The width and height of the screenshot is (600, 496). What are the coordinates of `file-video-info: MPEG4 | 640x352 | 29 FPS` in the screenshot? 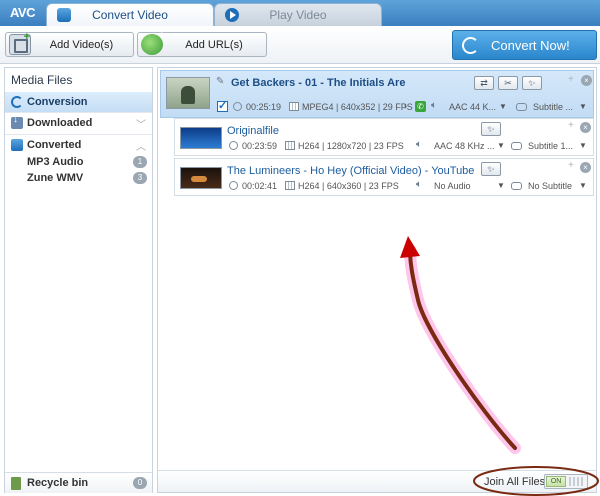 It's located at (357, 107).